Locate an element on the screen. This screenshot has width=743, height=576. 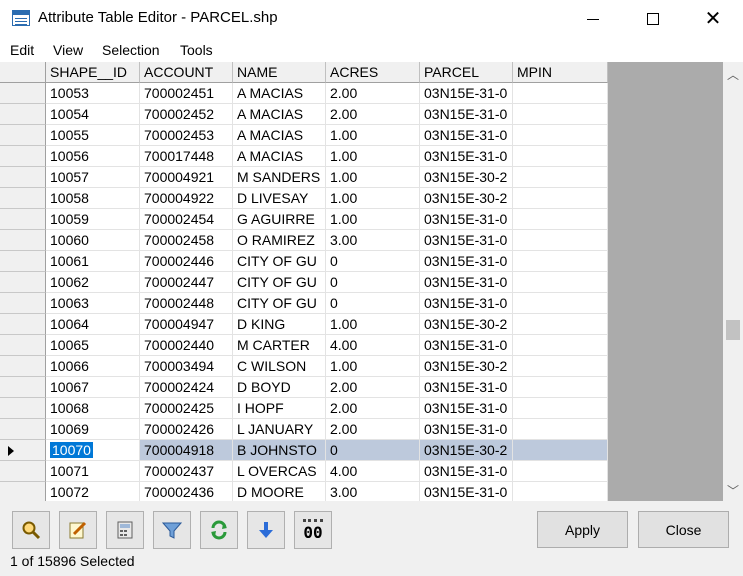
table-row: 10060 700002458 O RAMIREZ 3.00 03N15E-31-0 is located at coordinates (304, 240).